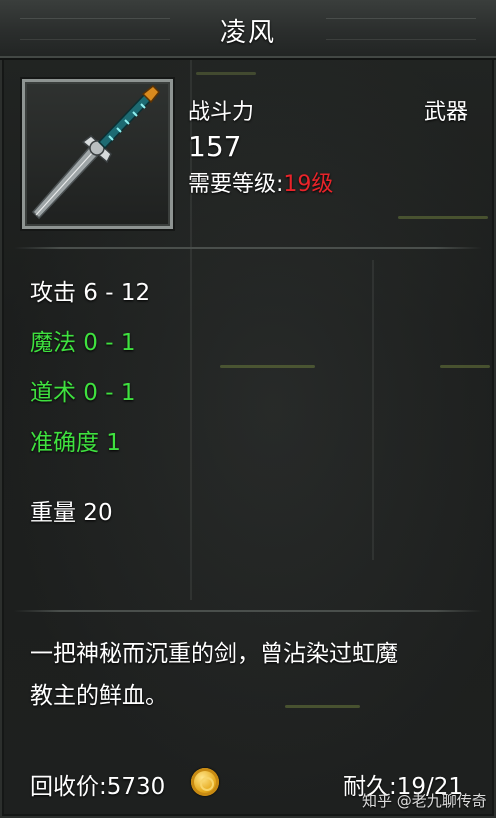 The width and height of the screenshot is (496, 818). Describe the element at coordinates (424, 801) in the screenshot. I see `watermark: 知乎 @老九聊传奇` at that location.